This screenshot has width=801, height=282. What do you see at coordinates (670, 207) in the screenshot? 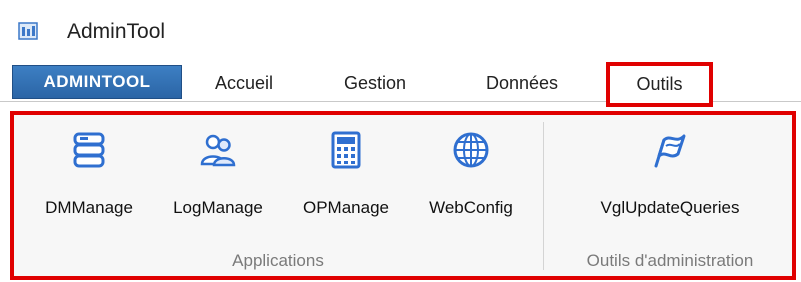
I see `vglupdatequeries-label: VglUpdateQueries` at bounding box center [670, 207].